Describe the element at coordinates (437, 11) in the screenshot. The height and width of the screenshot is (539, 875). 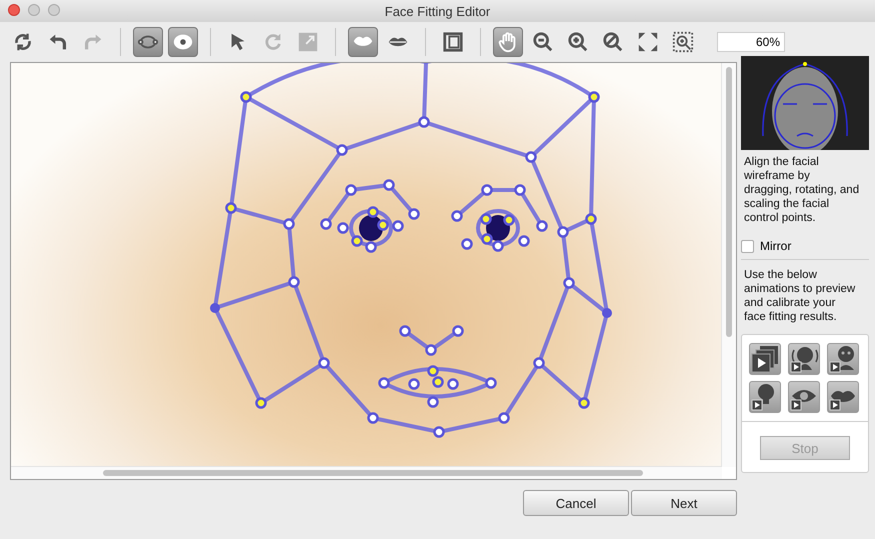
I see `window-title: Face Fitting Editor` at that location.